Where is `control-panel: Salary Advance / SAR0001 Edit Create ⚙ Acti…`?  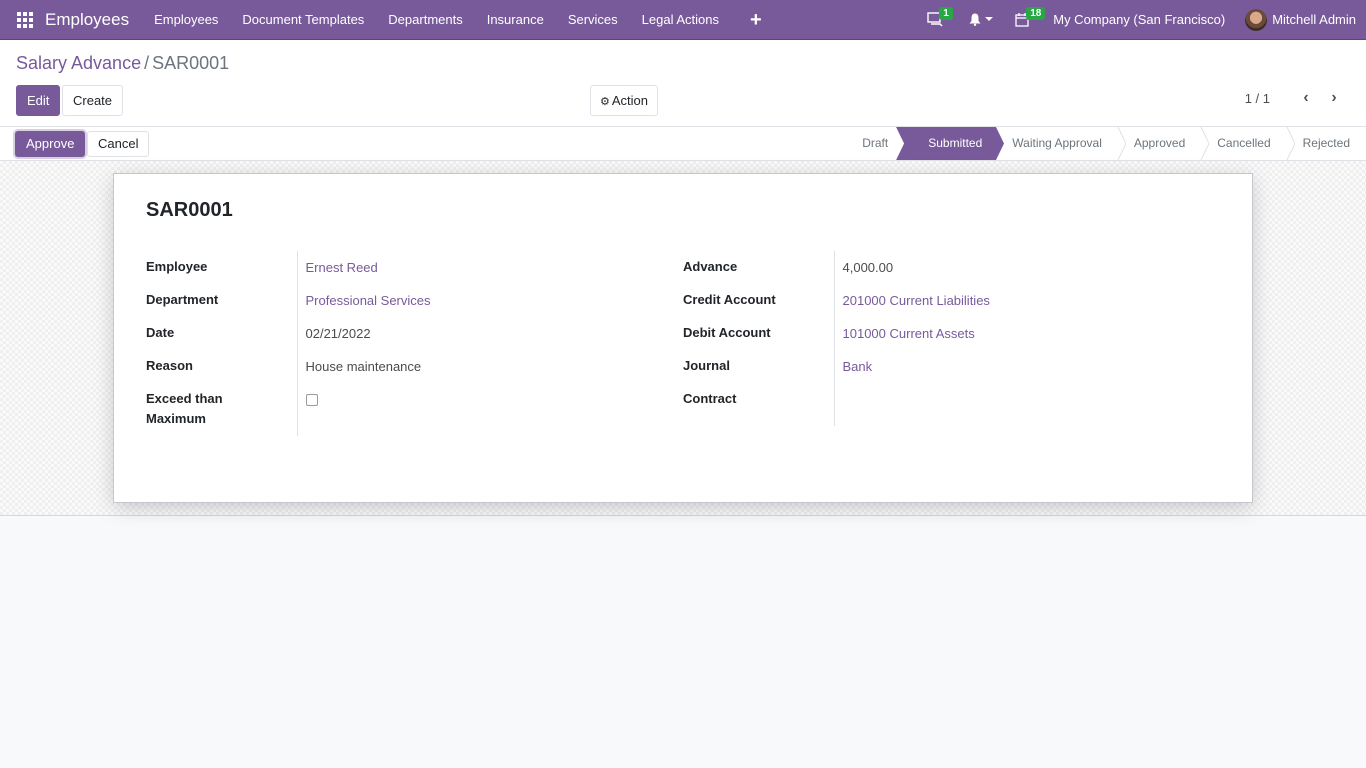
control-panel: Salary Advance / SAR0001 Edit Create ⚙ Acti… is located at coordinates (683, 83).